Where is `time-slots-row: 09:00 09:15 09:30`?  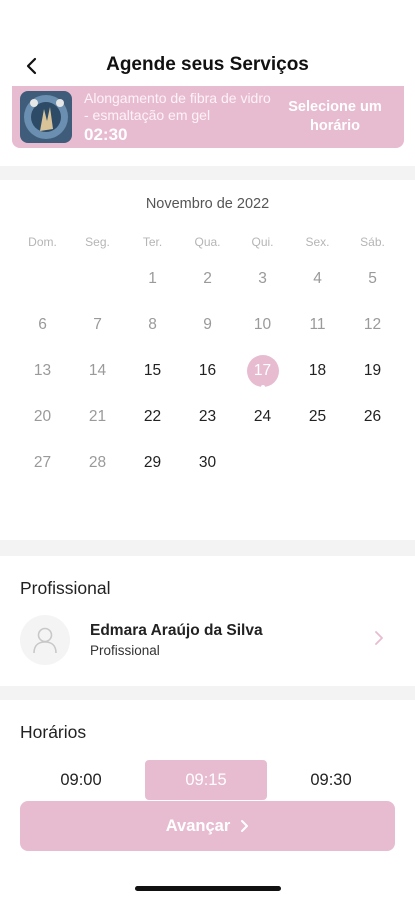
time-slots-row: 09:00 09:15 09:30 is located at coordinates (207, 780).